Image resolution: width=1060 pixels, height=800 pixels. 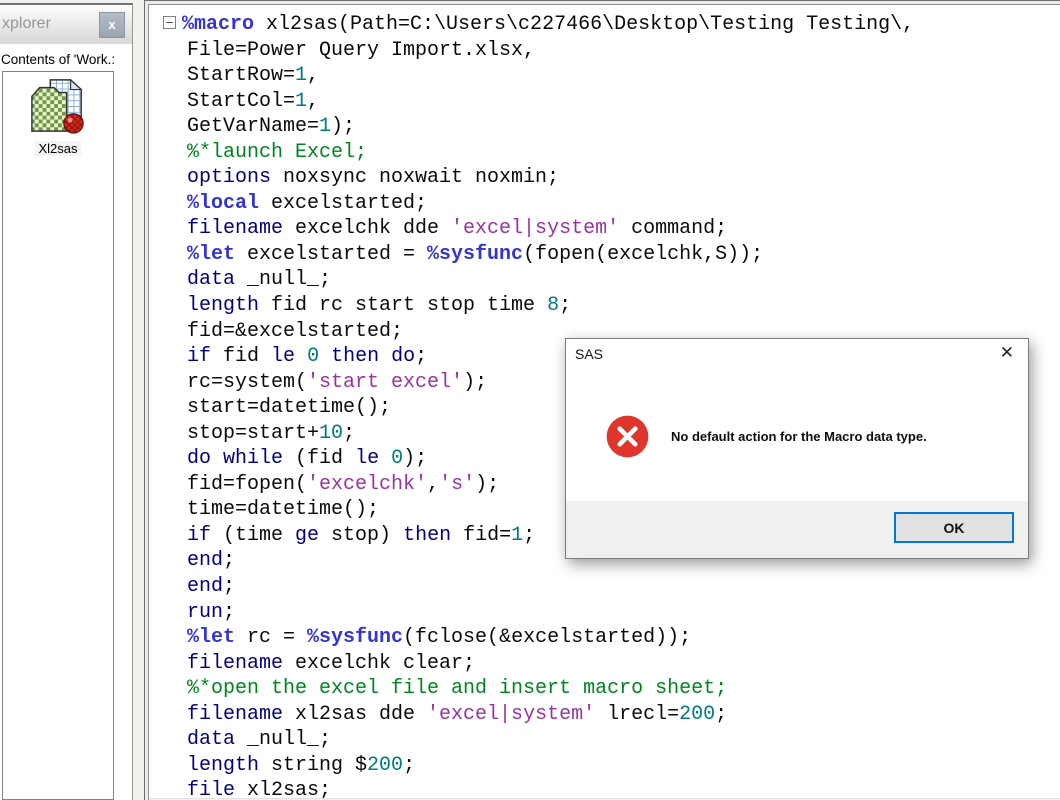 What do you see at coordinates (218, 24) in the screenshot?
I see `code-token-macro: %macro` at bounding box center [218, 24].